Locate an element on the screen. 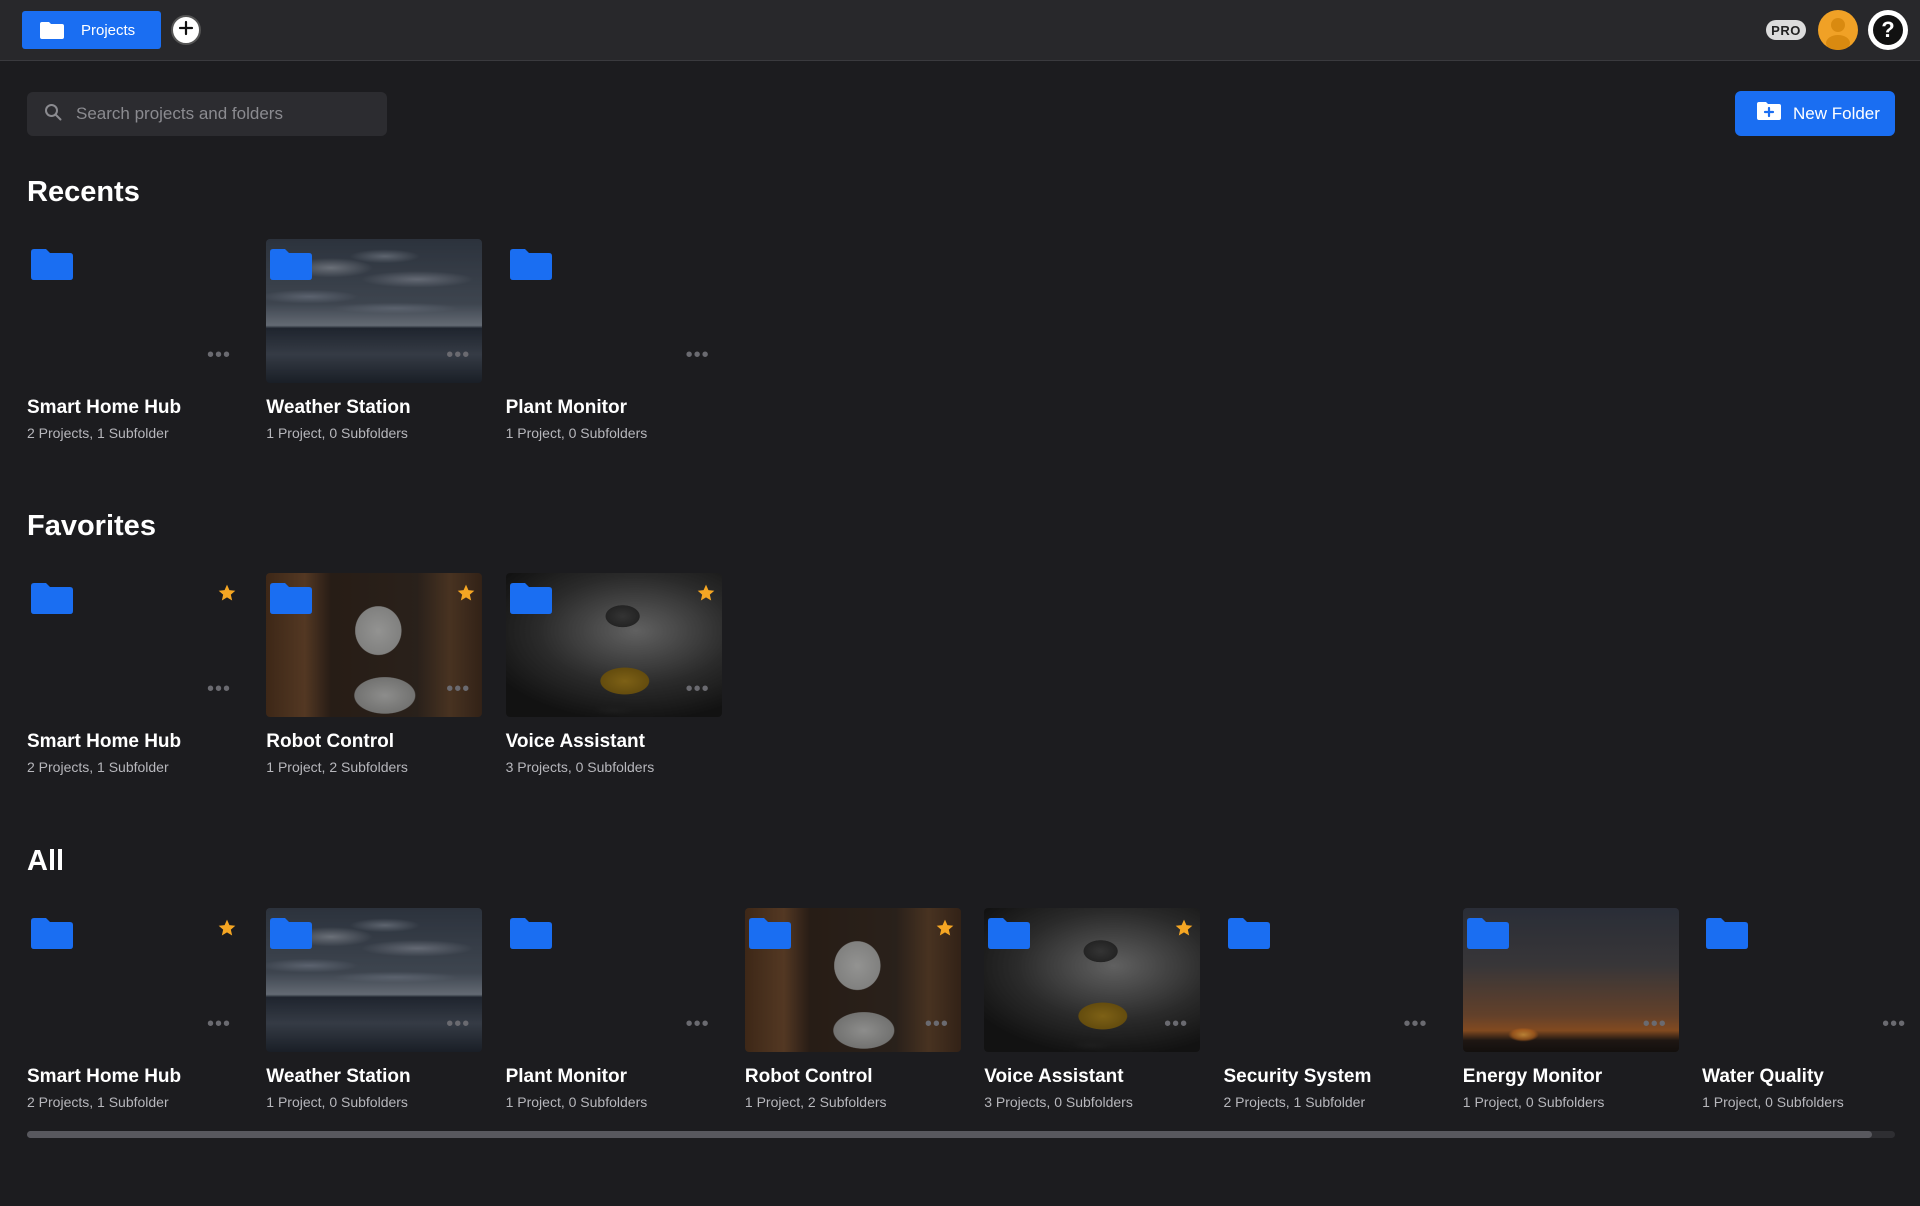 This screenshot has height=1206, width=1920. horizontal-scrollbar is located at coordinates (961, 1134).